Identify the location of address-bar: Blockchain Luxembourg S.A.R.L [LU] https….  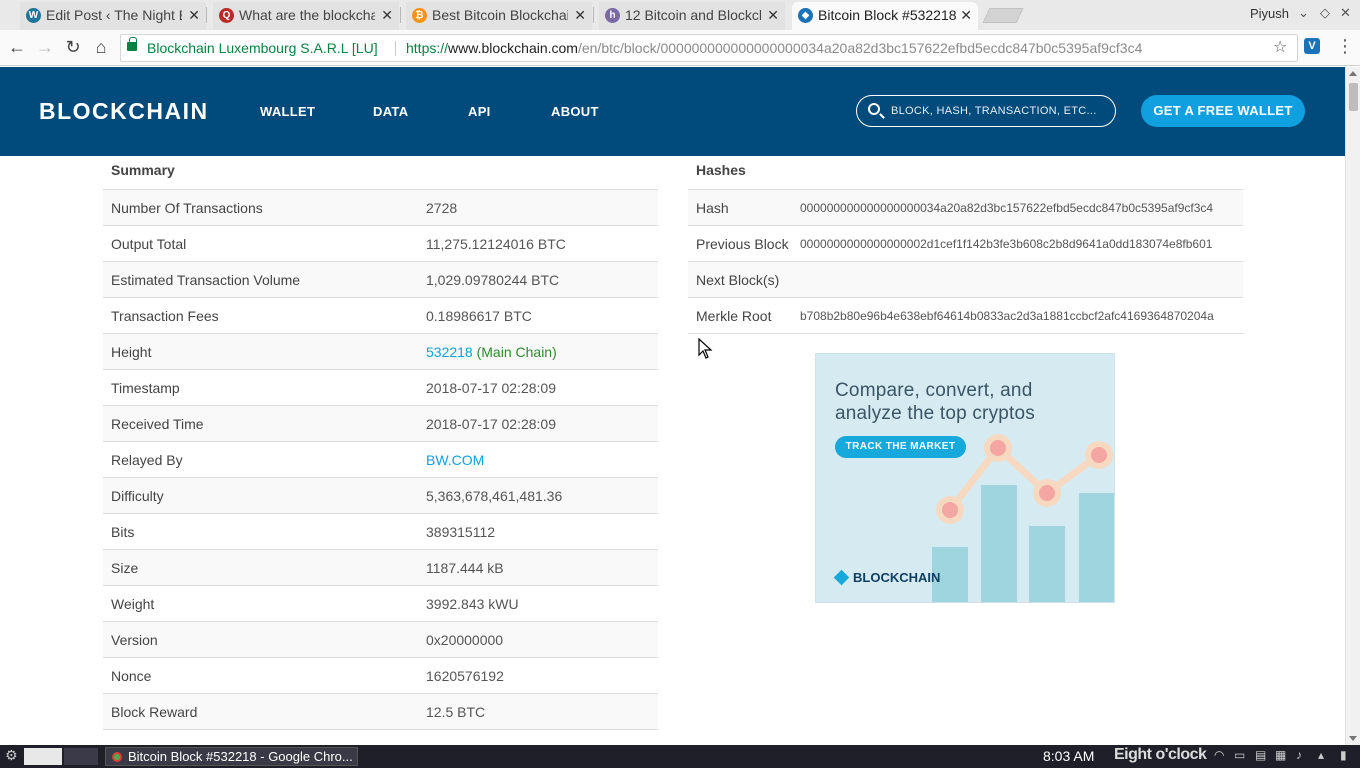
(709, 48).